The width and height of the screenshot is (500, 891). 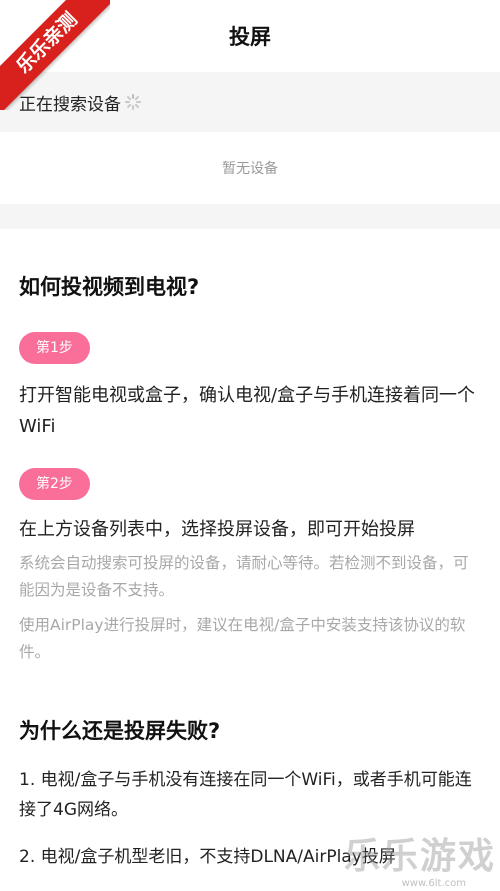 What do you see at coordinates (109, 287) in the screenshot?
I see `howto-title: 如何投视频到电视?` at bounding box center [109, 287].